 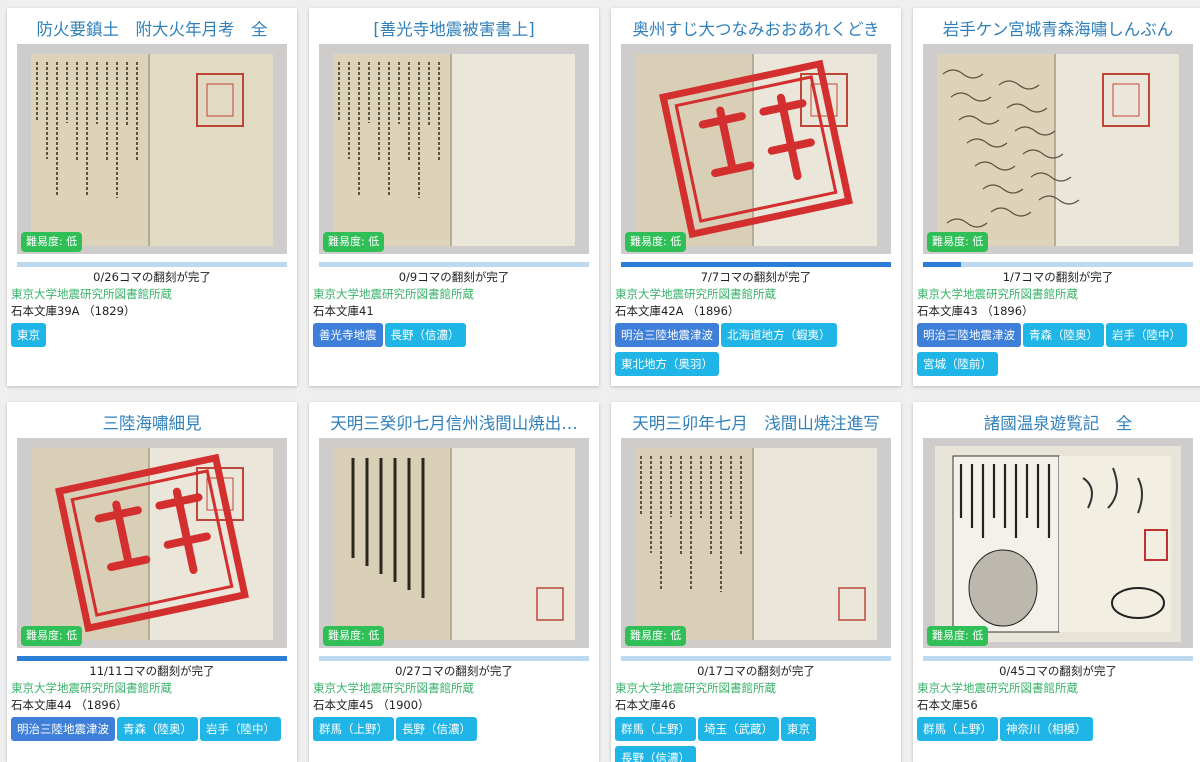 What do you see at coordinates (645, 705) in the screenshot?
I see `call-number: 石本文庫46` at bounding box center [645, 705].